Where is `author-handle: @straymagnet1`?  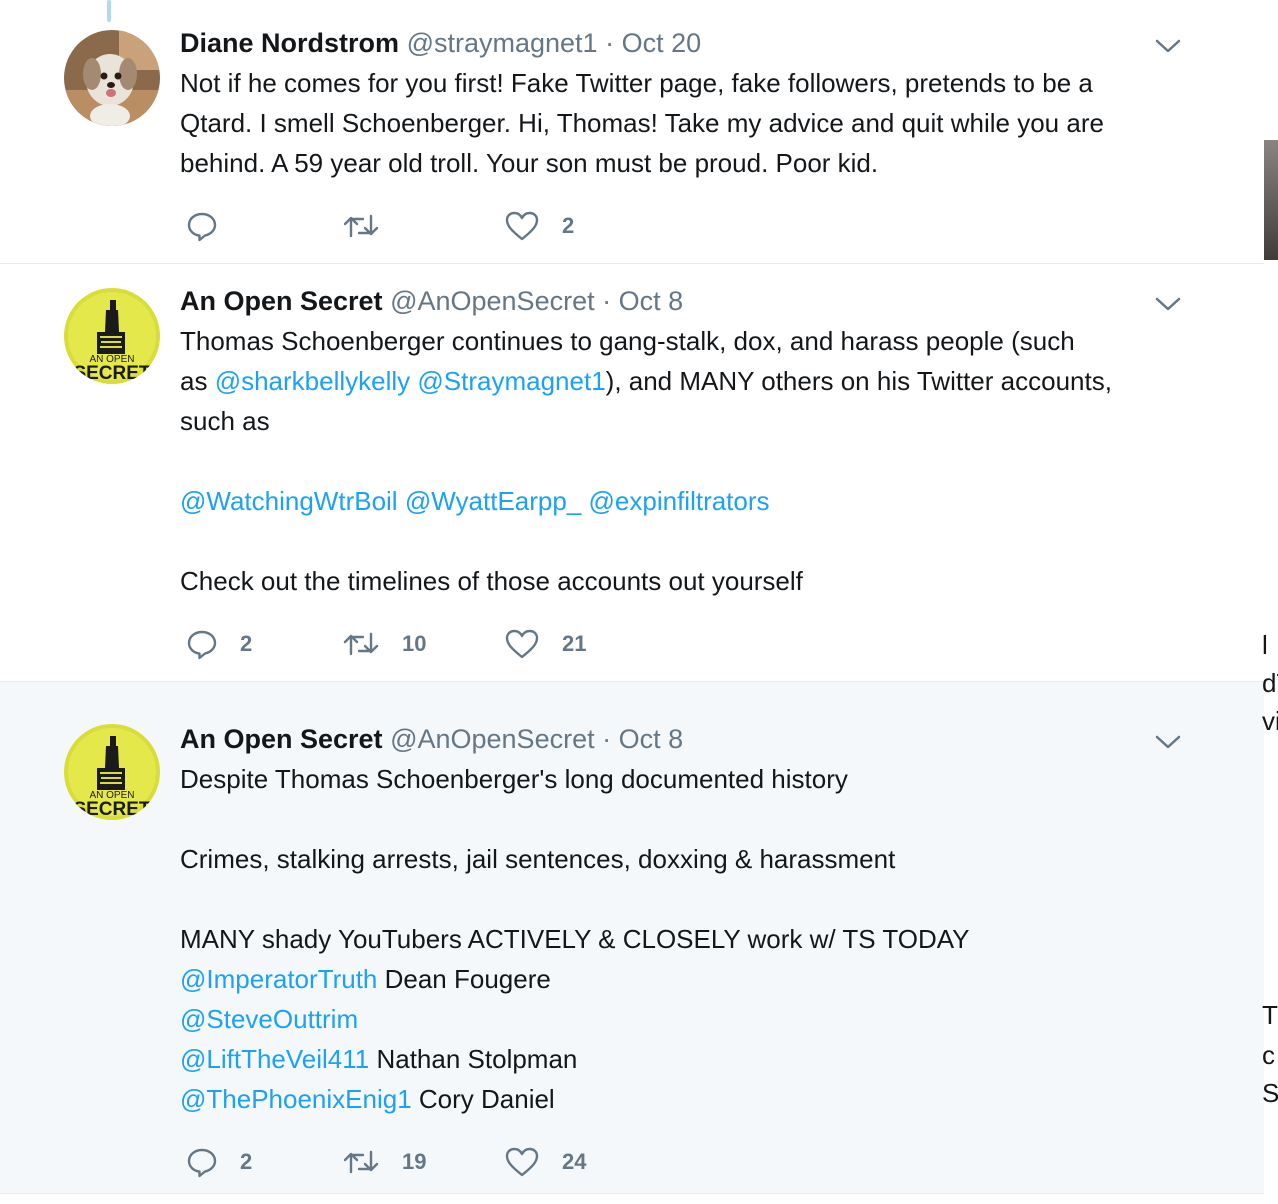
author-handle: @straymagnet1 is located at coordinates (502, 43).